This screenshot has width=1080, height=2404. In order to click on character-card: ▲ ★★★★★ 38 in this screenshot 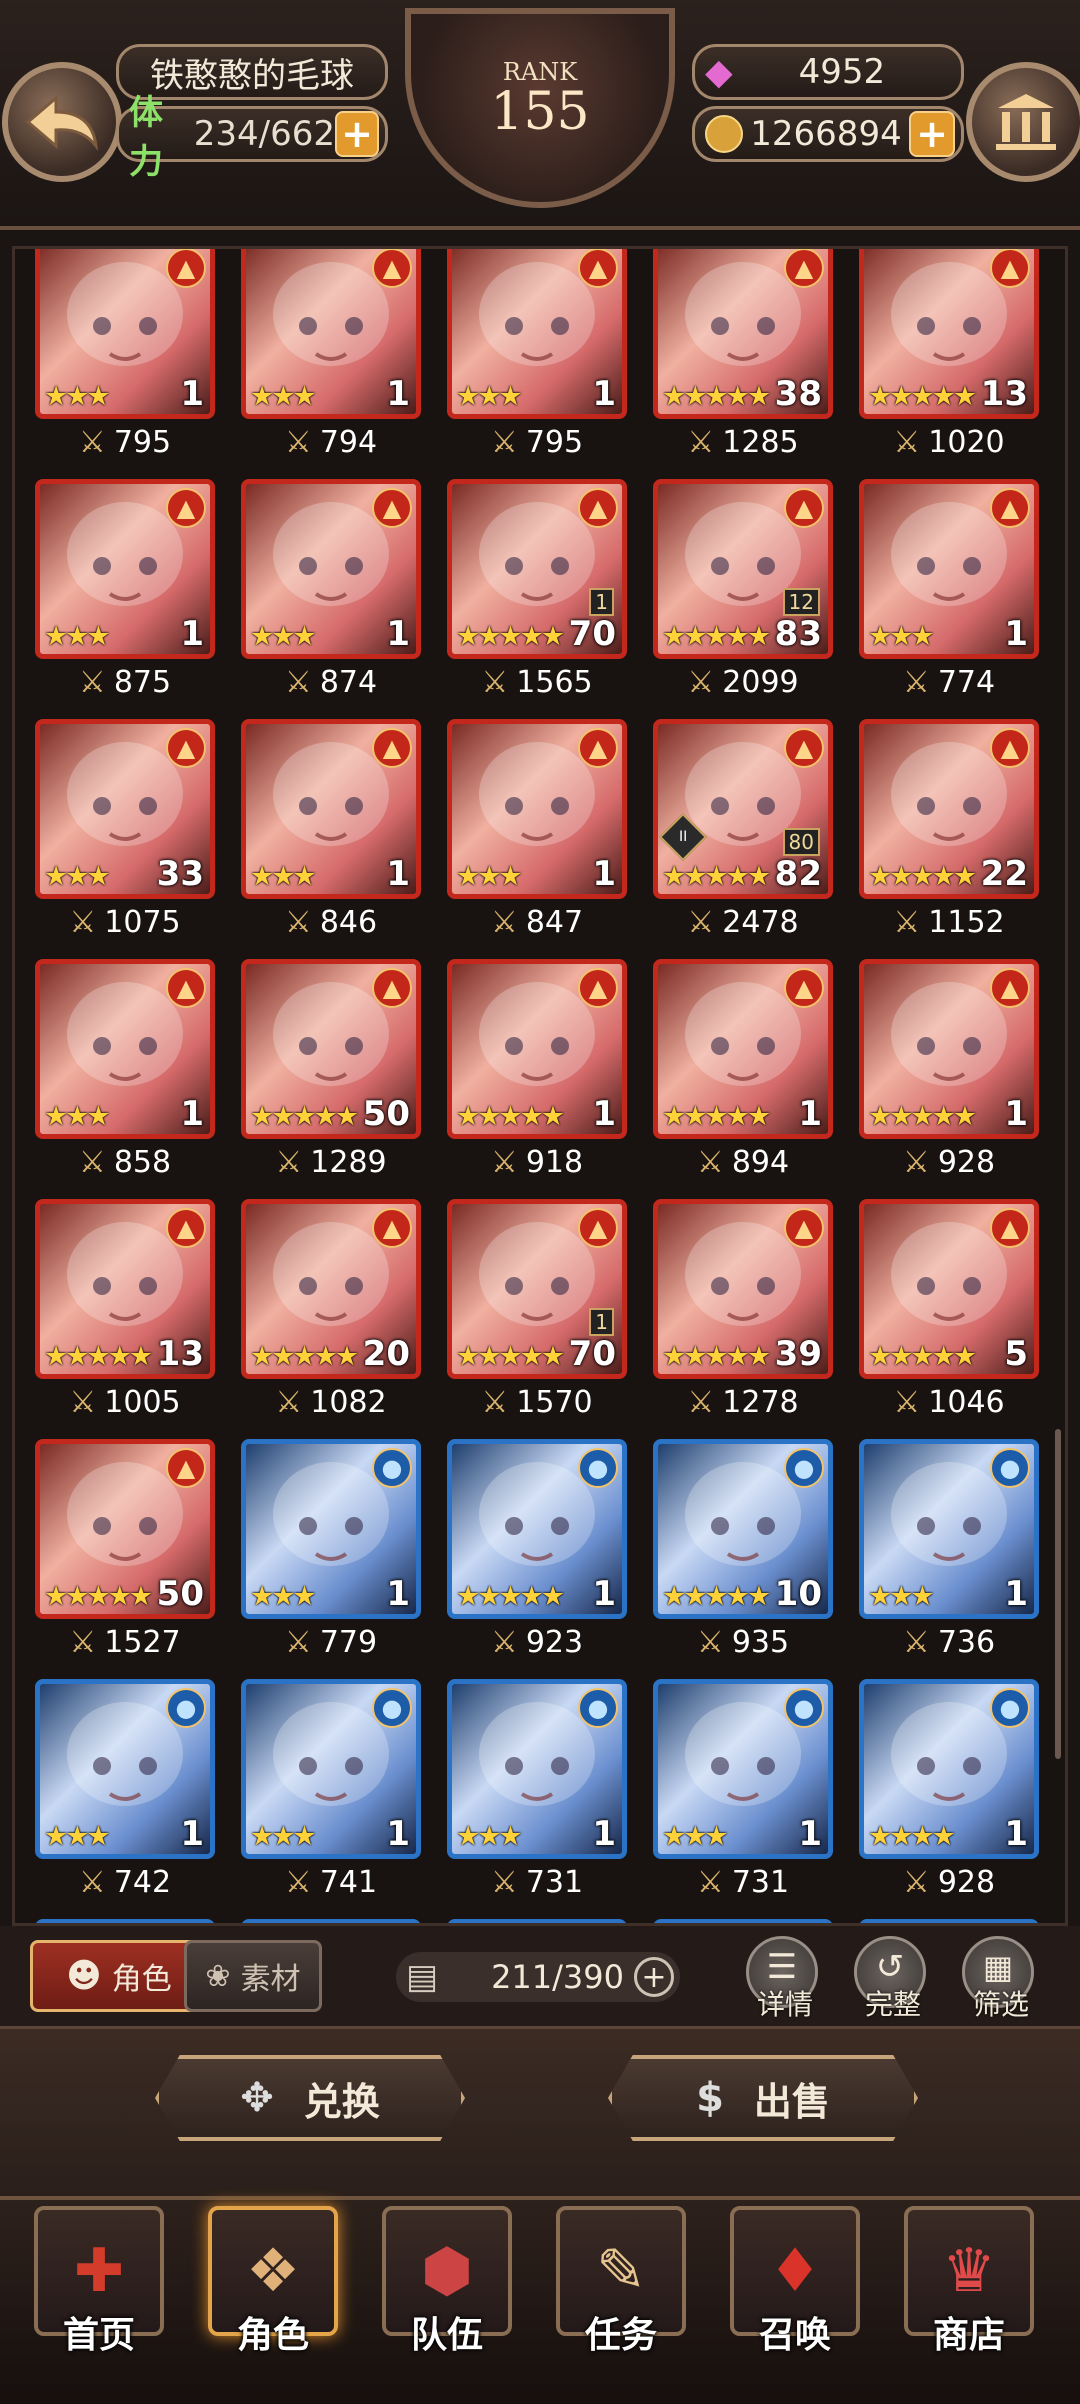, I will do `click(743, 334)`.